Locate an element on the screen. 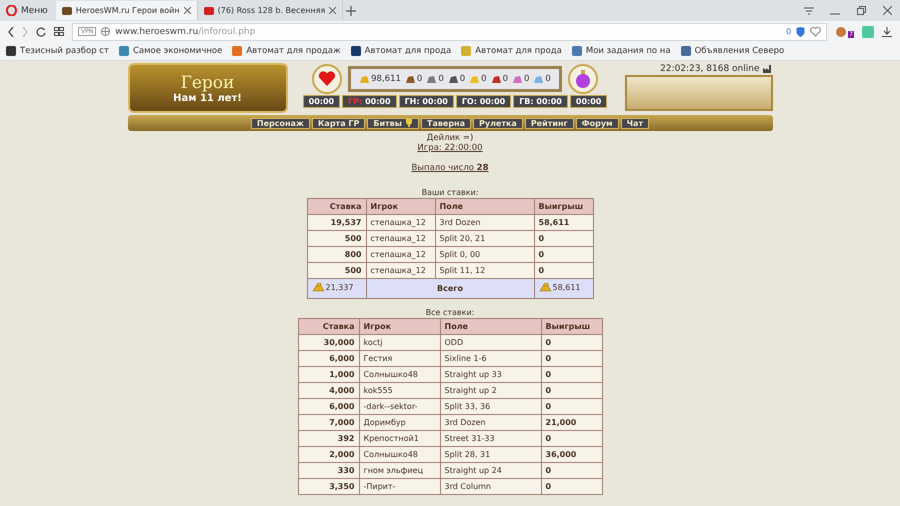 The image size is (900, 506). menu-button: Меню is located at coordinates (28, 10).